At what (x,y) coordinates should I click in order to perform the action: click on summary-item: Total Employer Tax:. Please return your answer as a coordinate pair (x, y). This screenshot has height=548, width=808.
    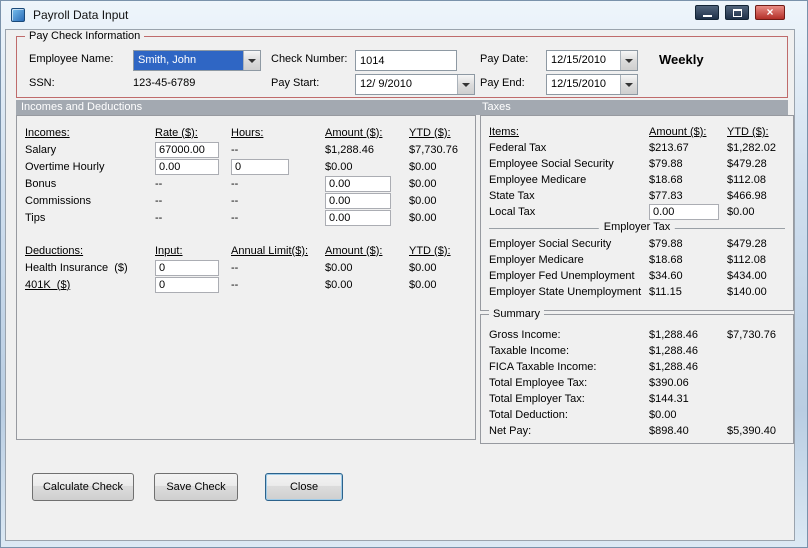
    Looking at the image, I should click on (537, 399).